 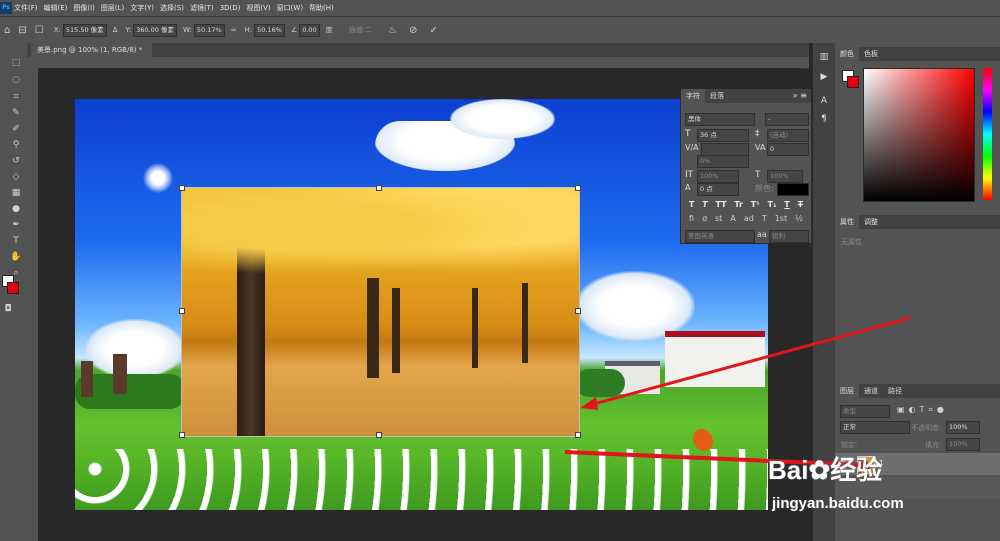 What do you see at coordinates (589, 403) in the screenshot?
I see `red-arrowhead` at bounding box center [589, 403].